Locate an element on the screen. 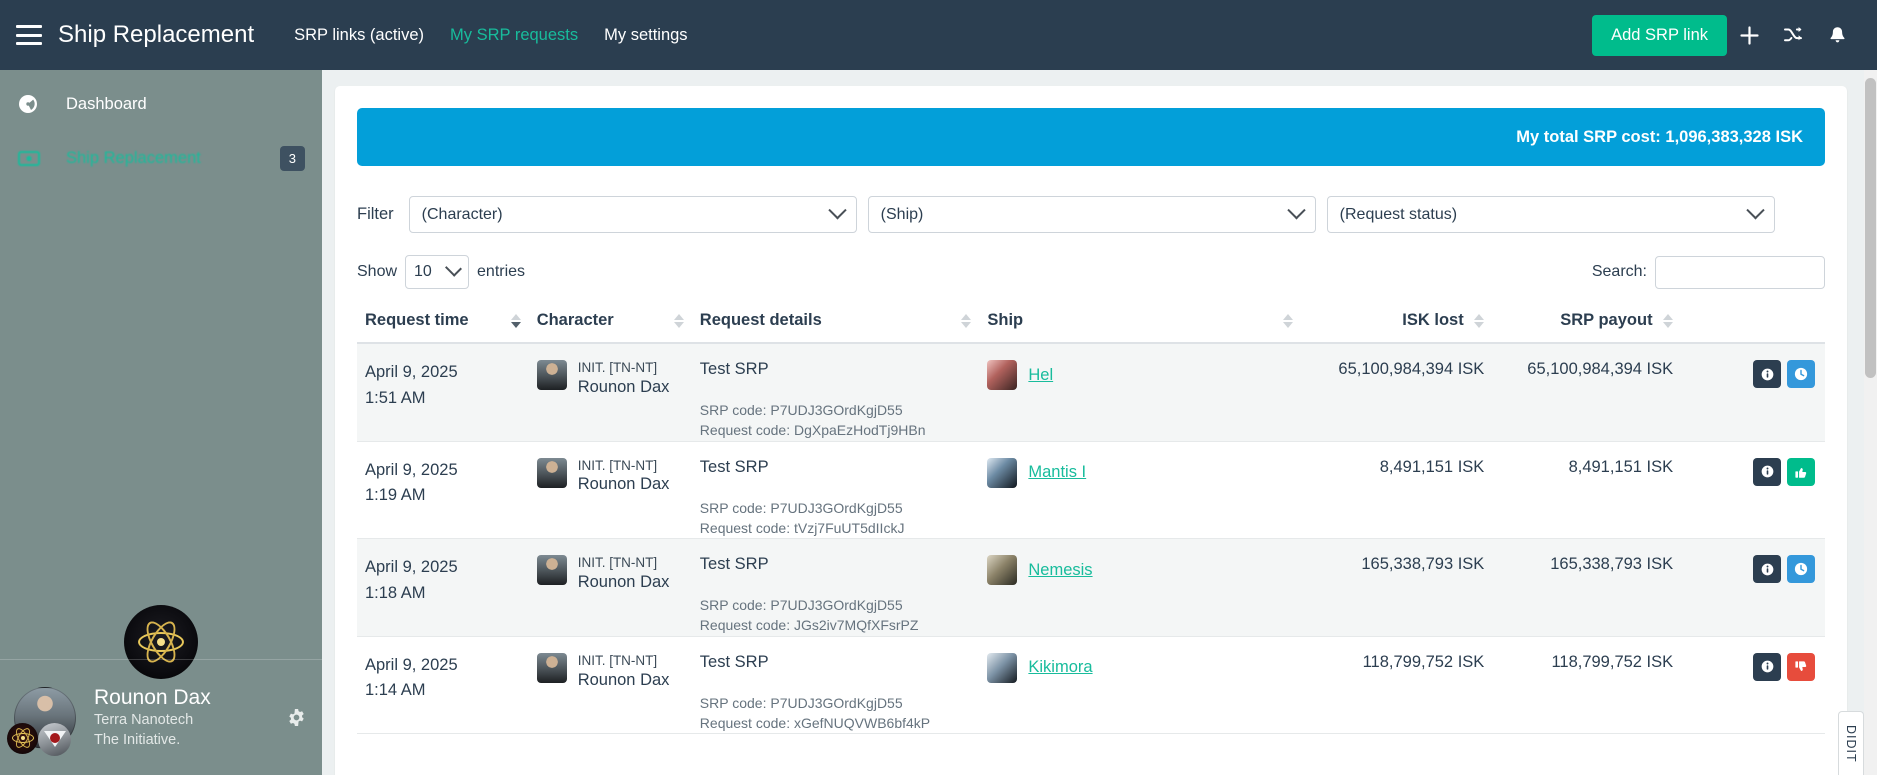  request-code: Request code: DgXpaEzHodTj9HBn is located at coordinates (812, 430).